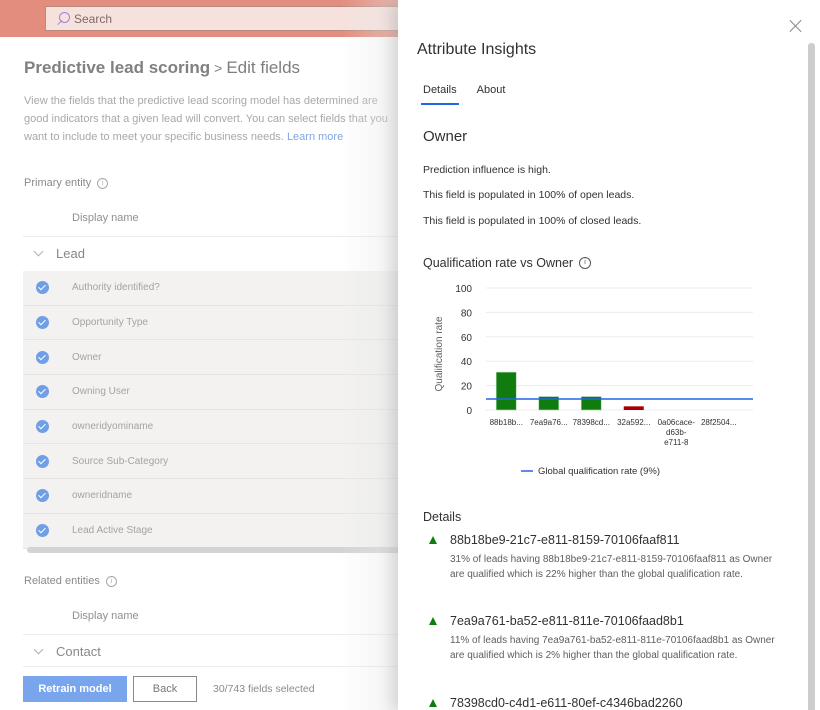 This screenshot has width=820, height=710. I want to click on prediction-influence-text: Prediction influence is high., so click(487, 170).